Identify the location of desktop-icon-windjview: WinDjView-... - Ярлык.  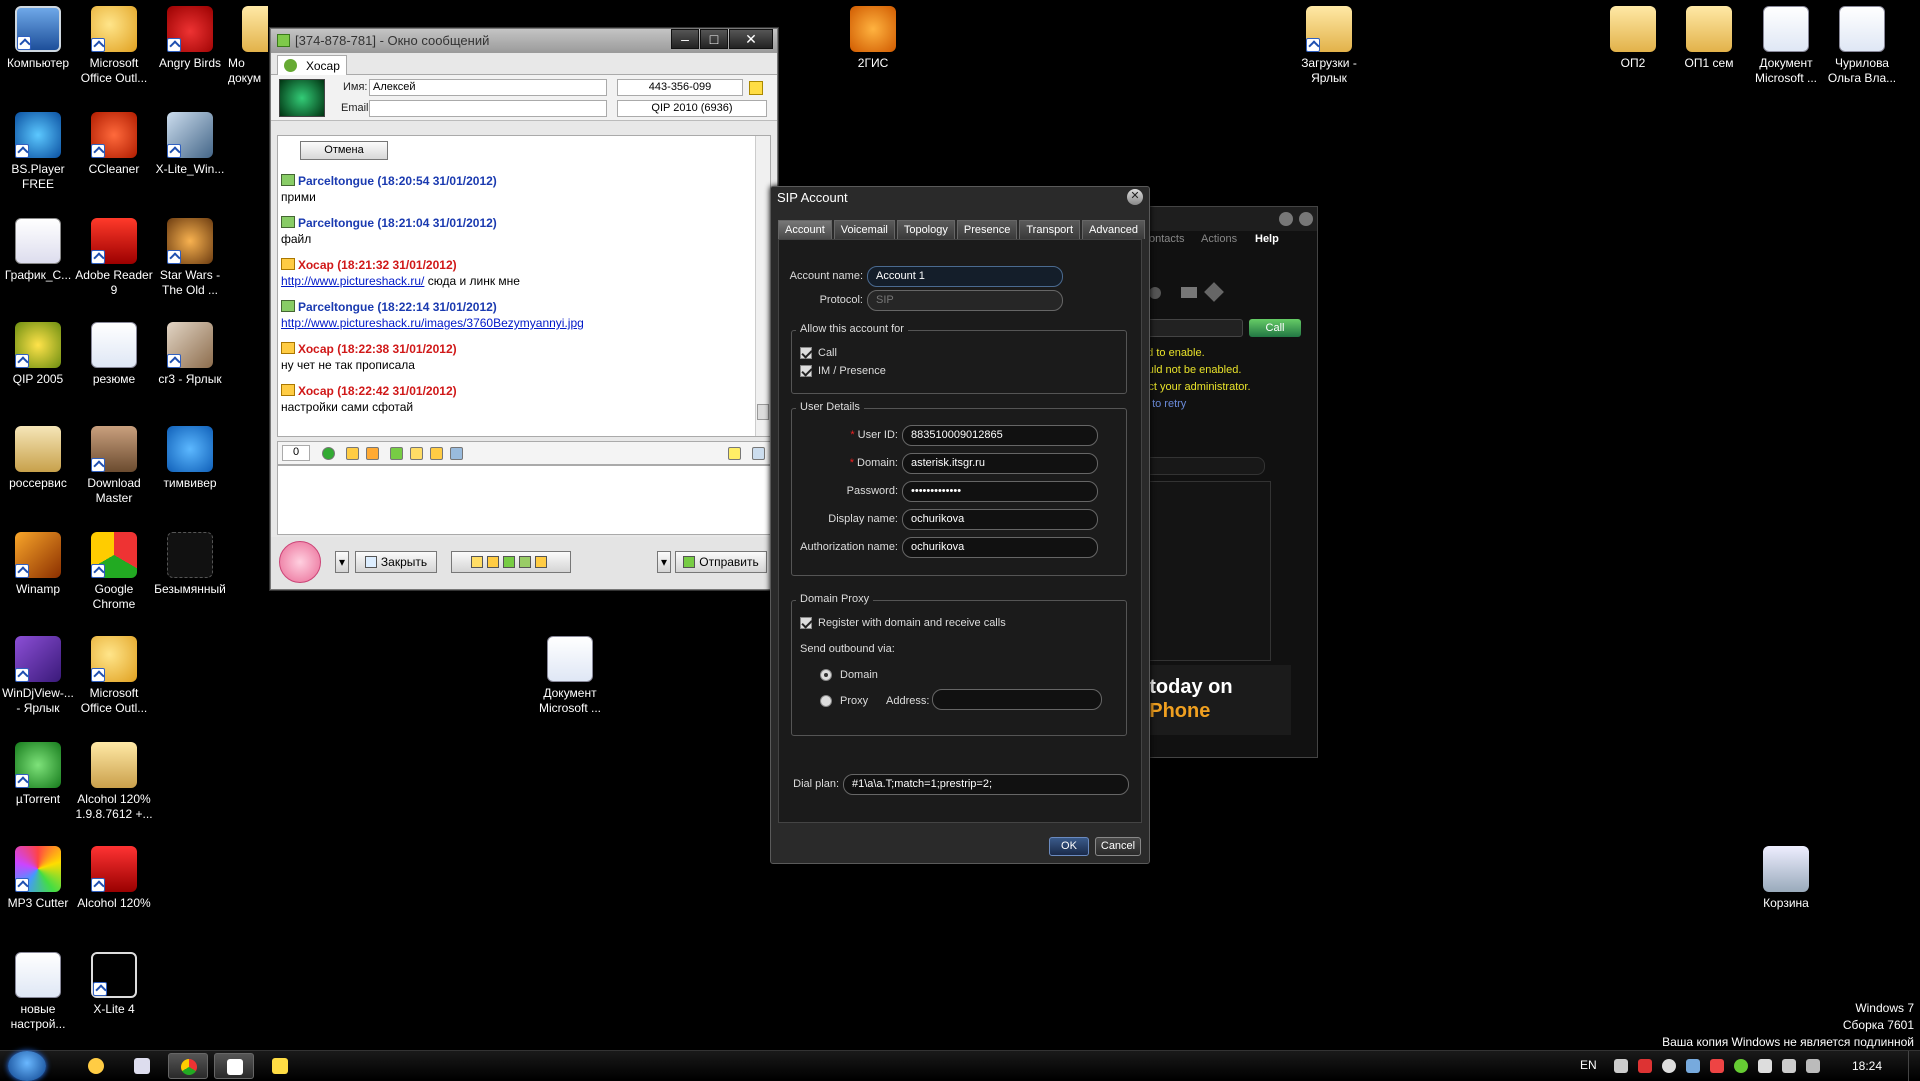
(38, 676).